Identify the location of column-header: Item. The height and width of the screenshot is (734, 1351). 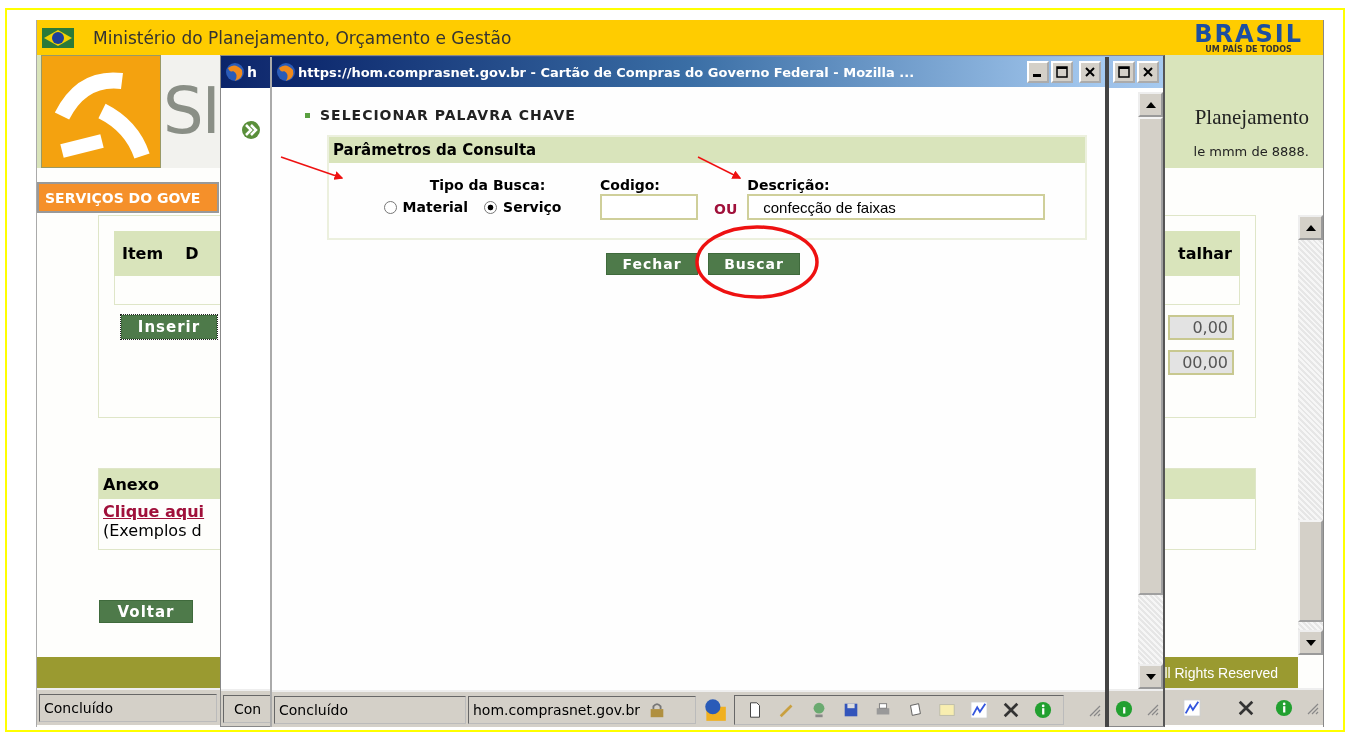
(143, 253).